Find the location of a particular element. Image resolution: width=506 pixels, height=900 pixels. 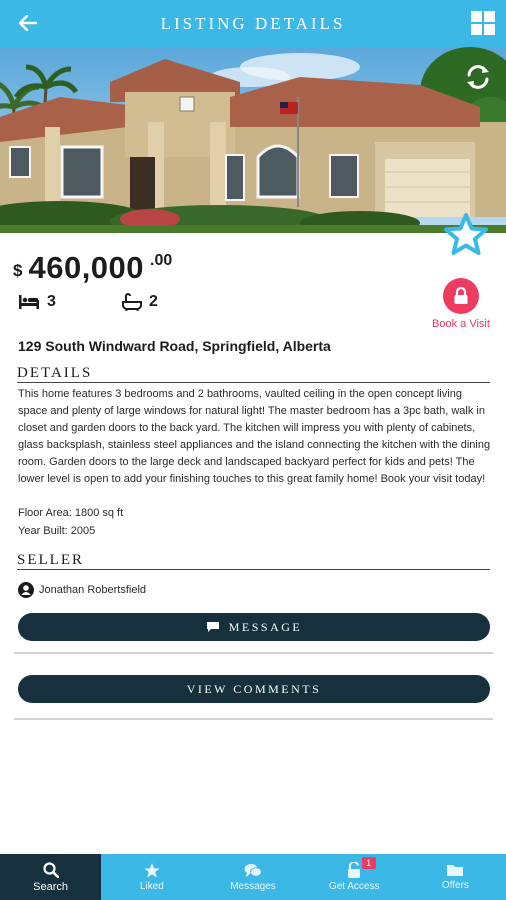

page-title: Listing Details is located at coordinates (253, 23).